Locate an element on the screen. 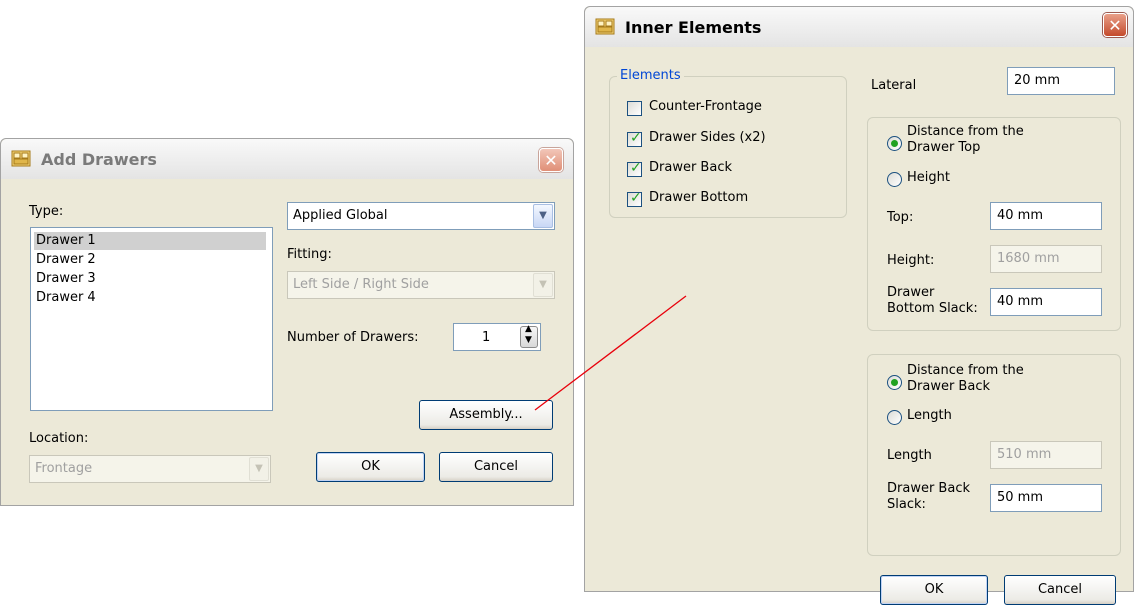 This screenshot has width=1134, height=605. connector-line is located at coordinates (610, 353).